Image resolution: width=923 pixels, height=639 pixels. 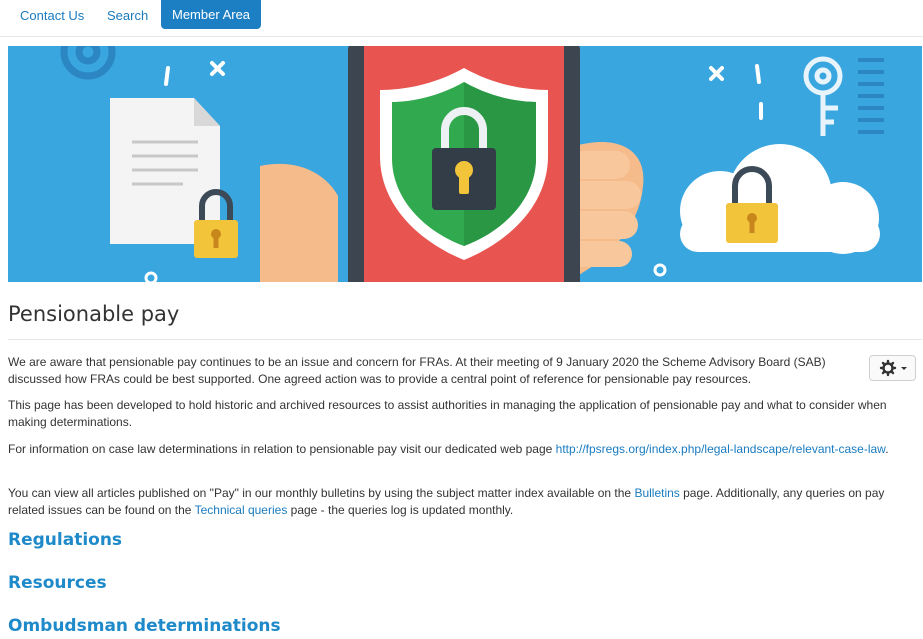 What do you see at coordinates (144, 626) in the screenshot?
I see `section-ombudsman-determinations: Ombudsman determinations` at bounding box center [144, 626].